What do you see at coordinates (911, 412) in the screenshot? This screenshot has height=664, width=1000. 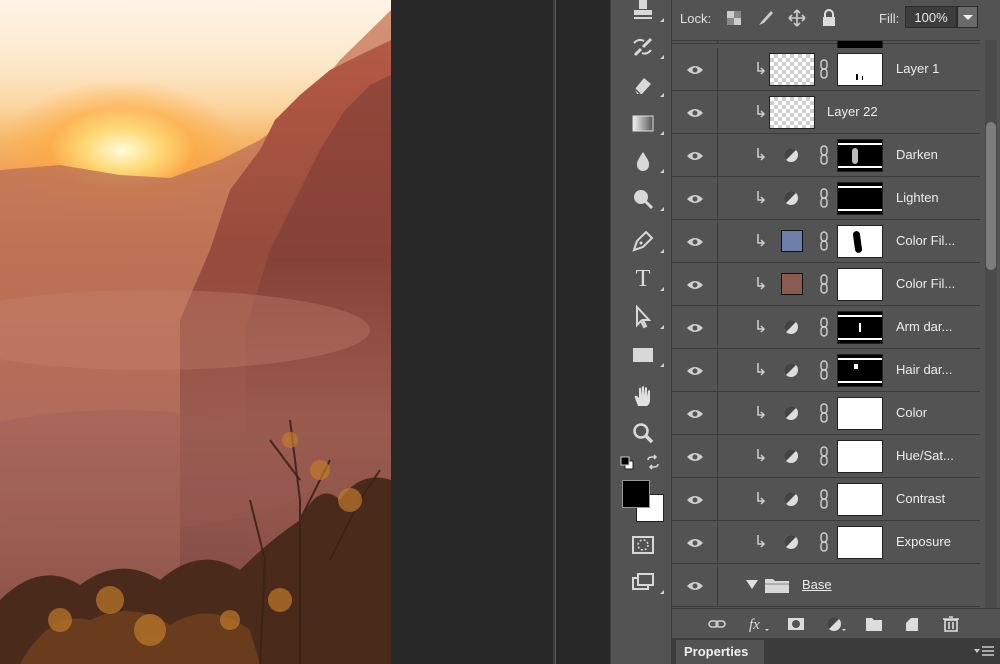 I see `layer-name: Color` at bounding box center [911, 412].